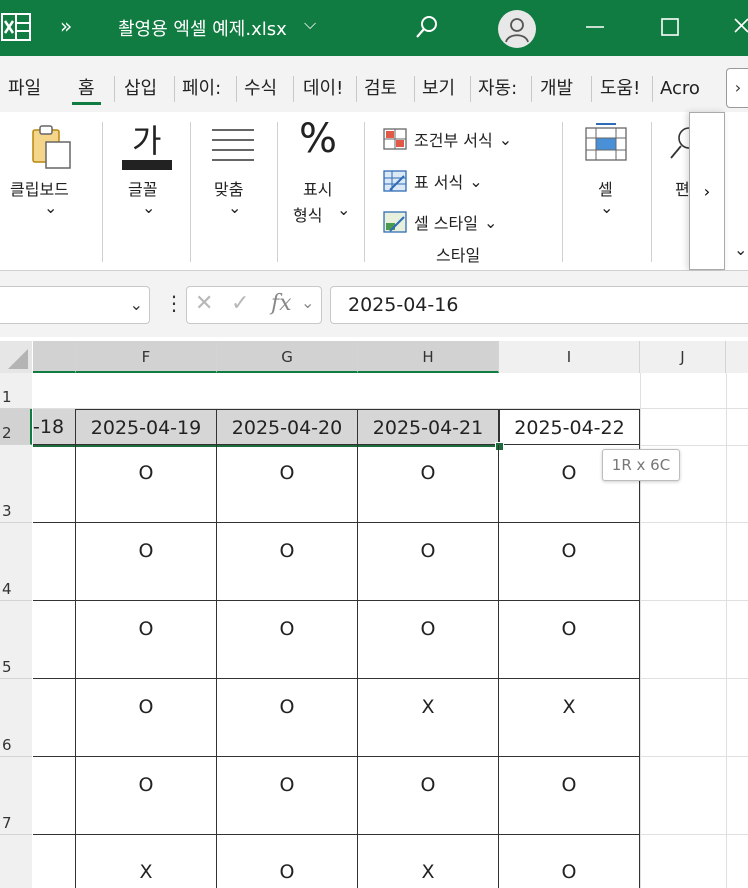 Image resolution: width=748 pixels, height=888 pixels. Describe the element at coordinates (679, 143) in the screenshot. I see `find-icon` at that location.